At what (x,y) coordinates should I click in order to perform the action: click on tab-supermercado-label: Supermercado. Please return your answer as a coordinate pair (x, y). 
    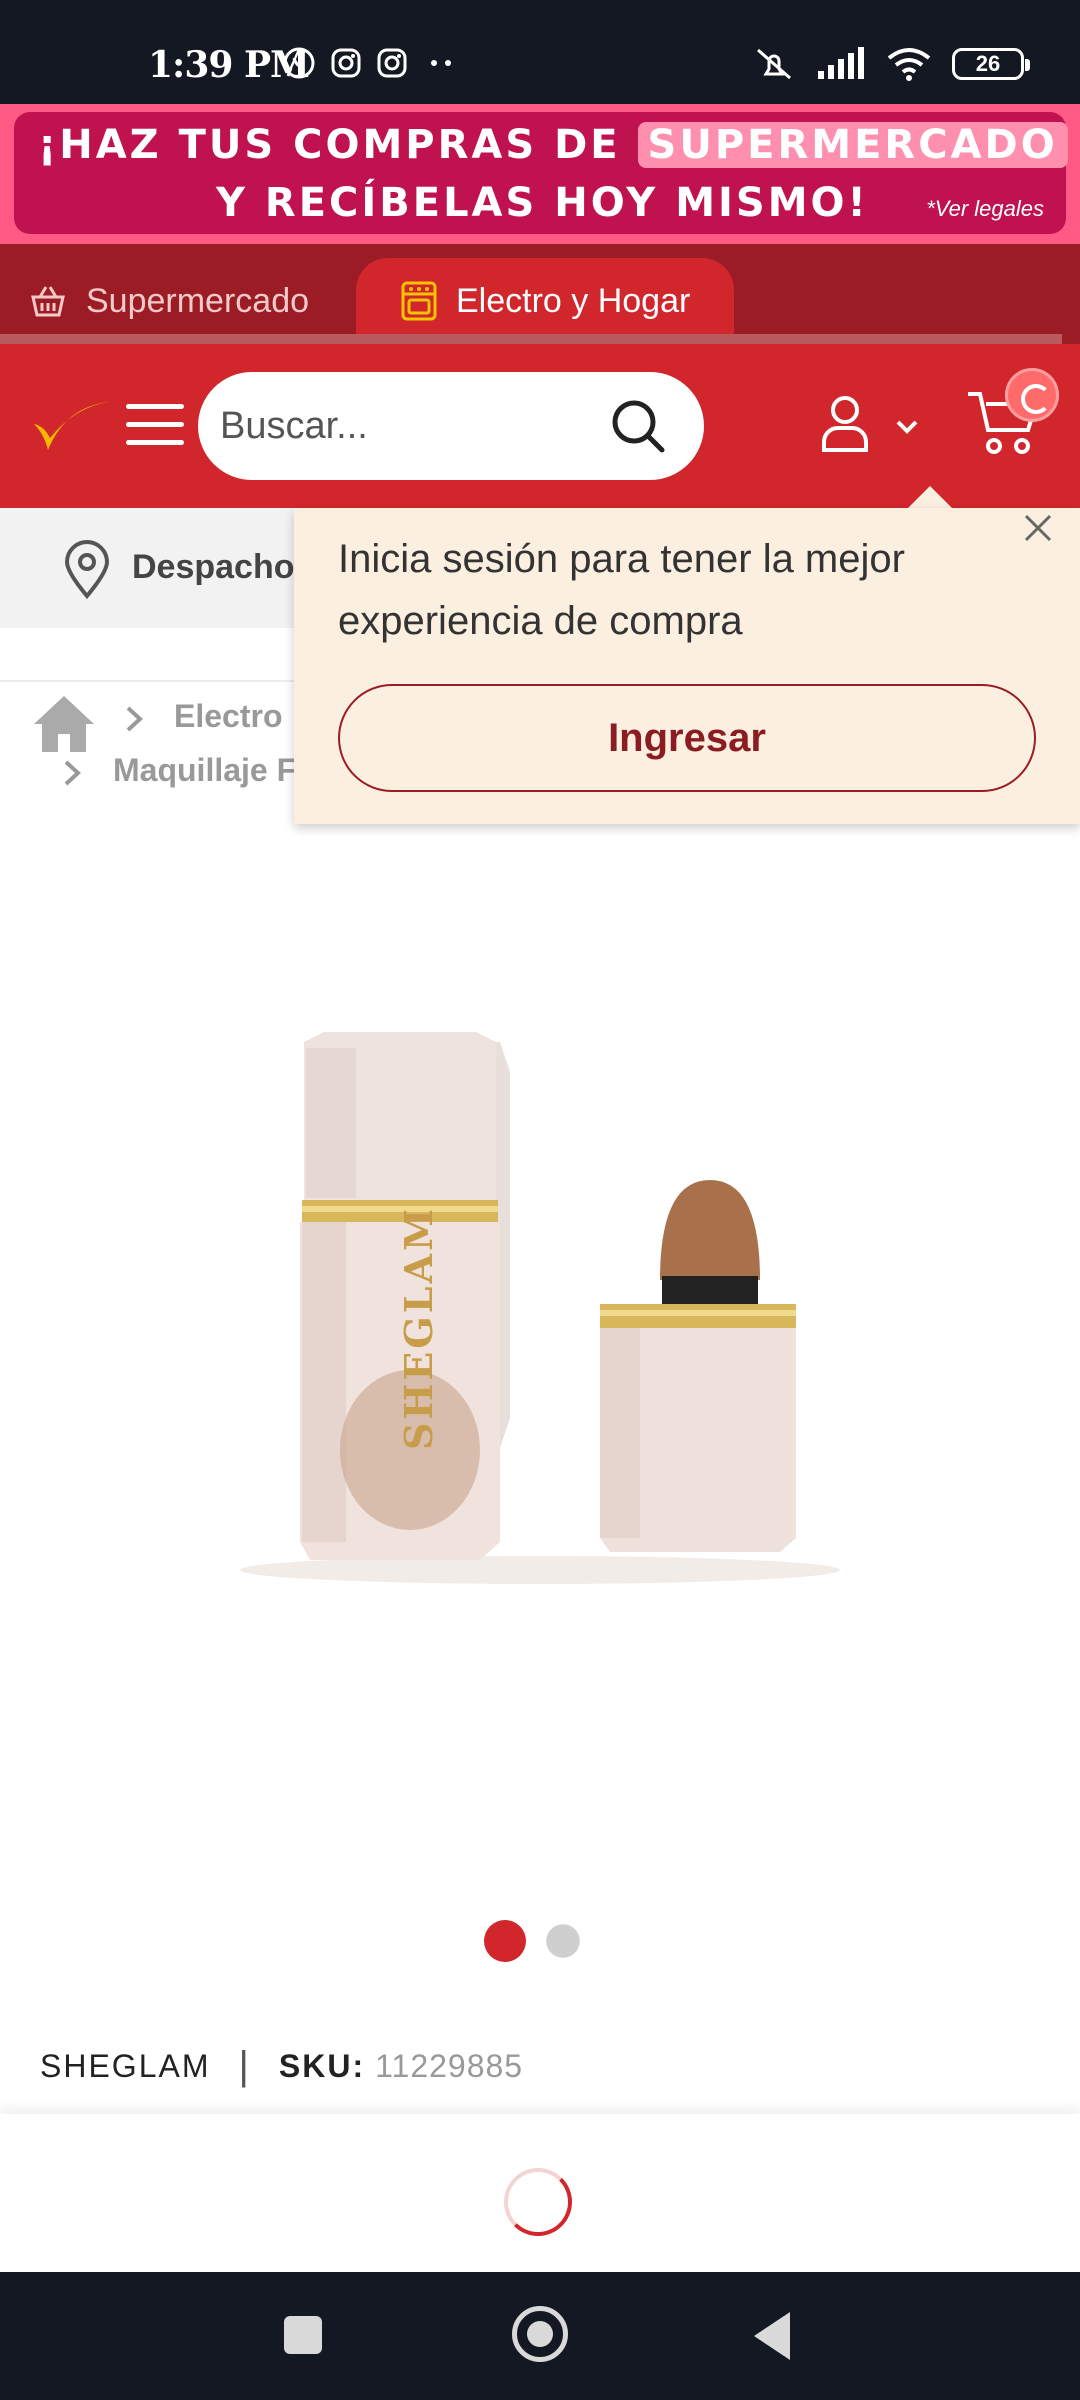
    Looking at the image, I should click on (198, 300).